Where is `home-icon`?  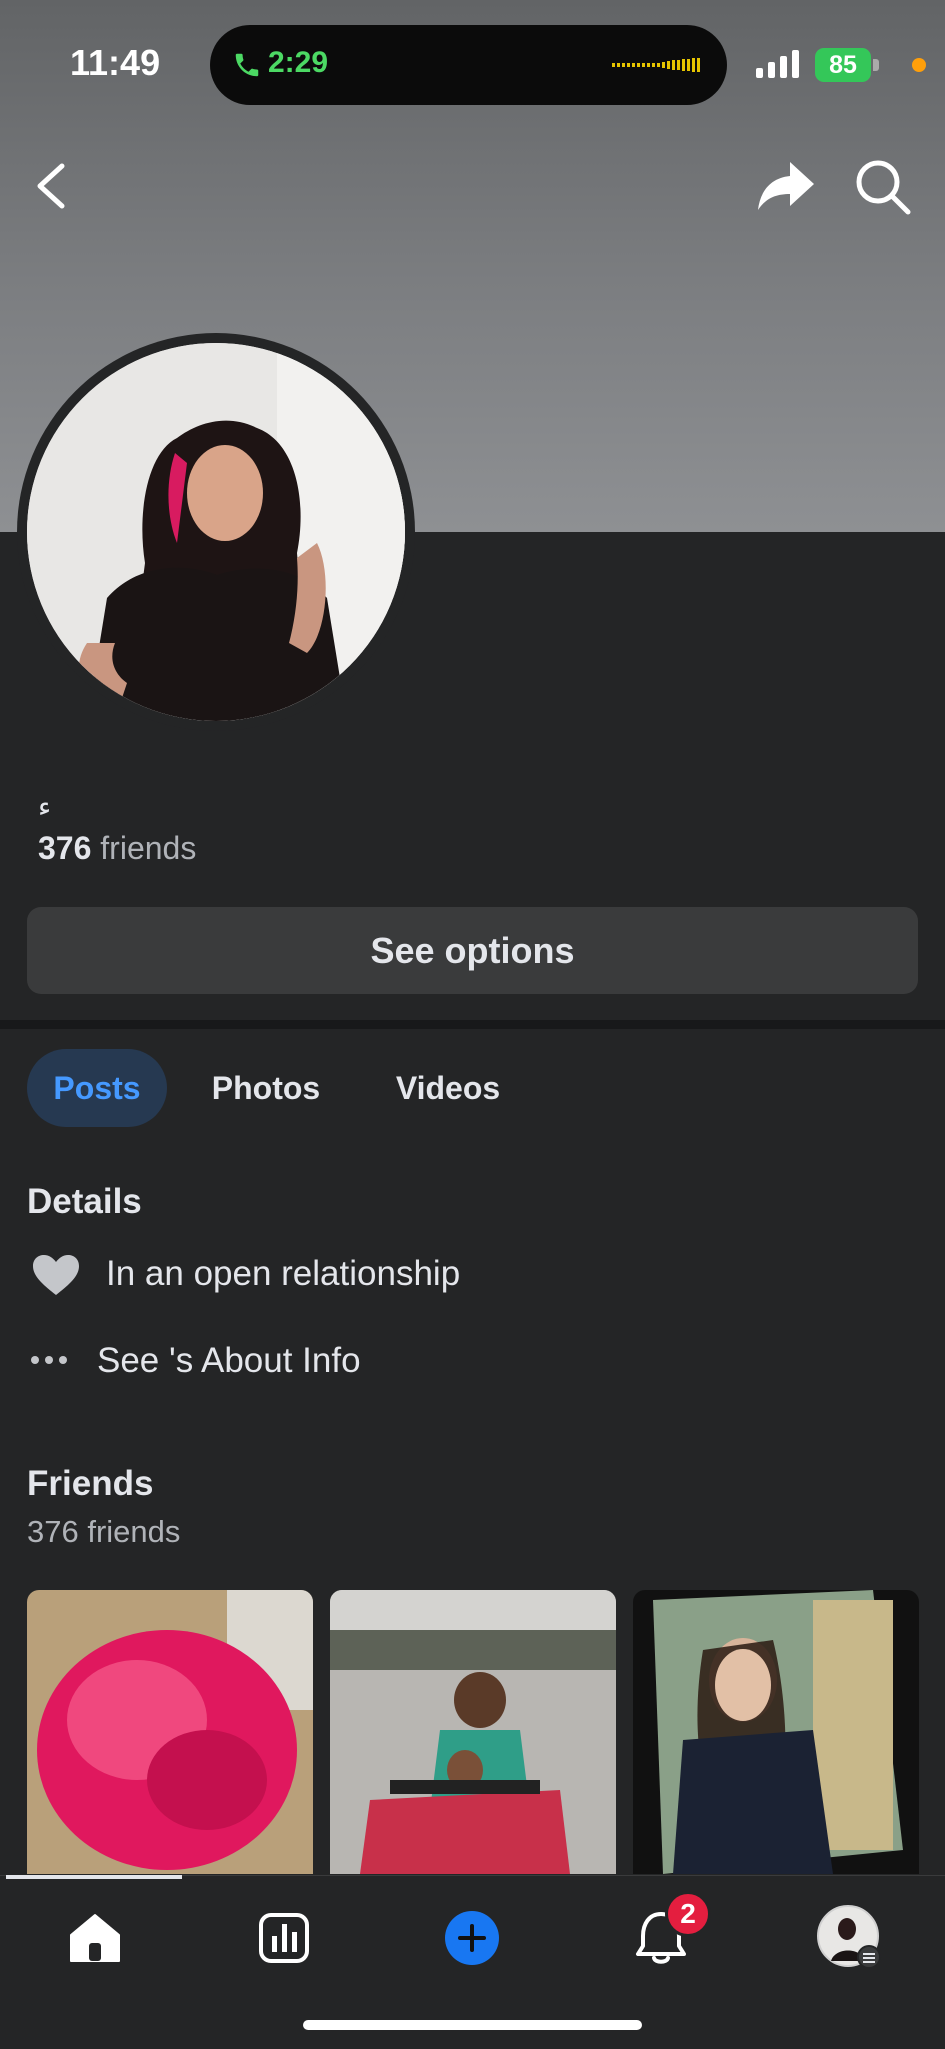 home-icon is located at coordinates (95, 1938).